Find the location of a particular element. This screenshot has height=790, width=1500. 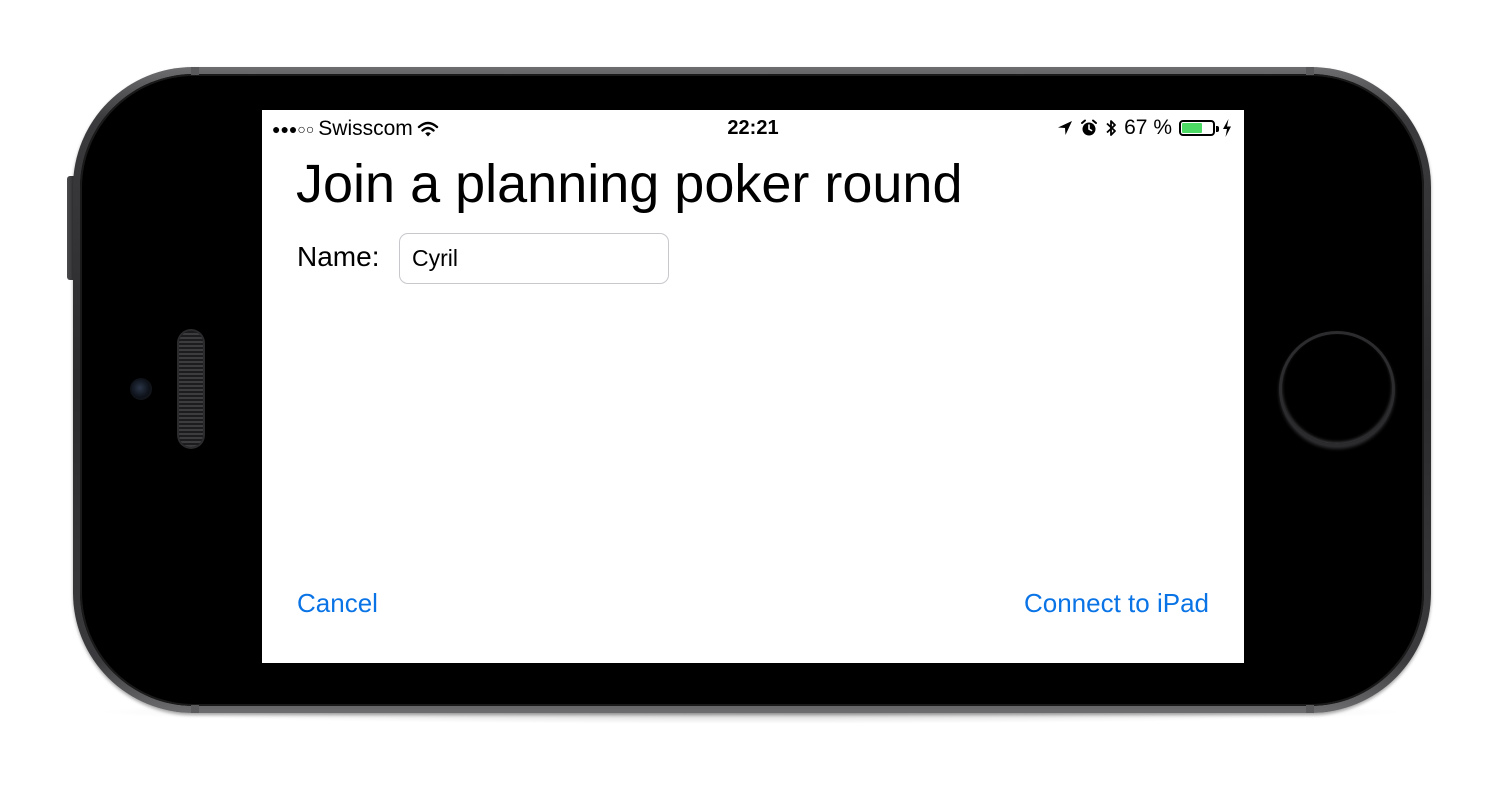

status-right: 67 % is located at coordinates (1144, 128).